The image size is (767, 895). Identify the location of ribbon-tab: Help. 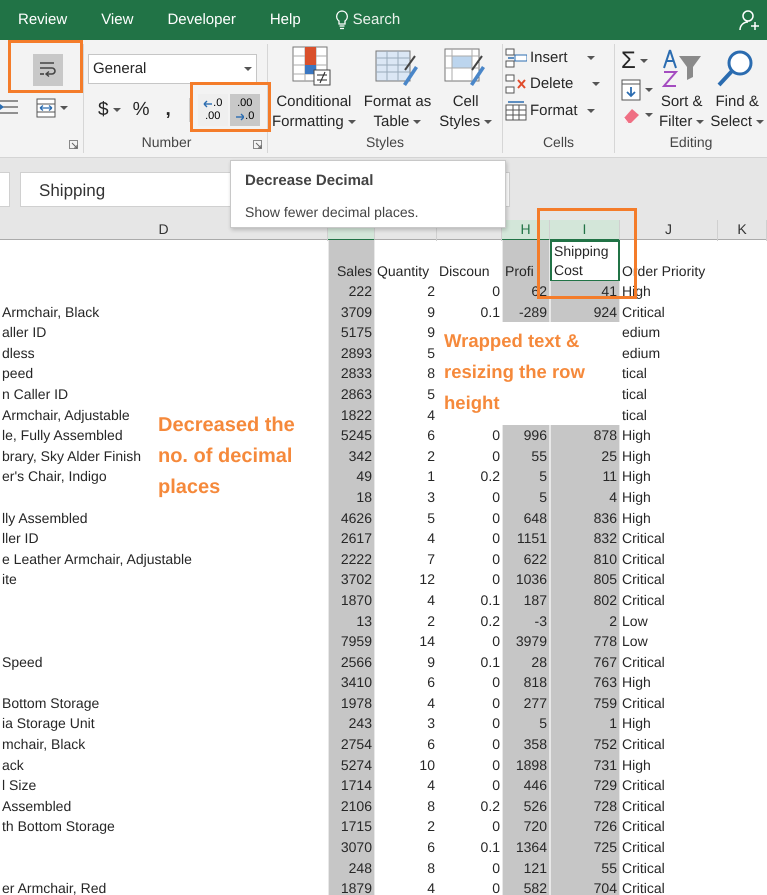
(285, 20).